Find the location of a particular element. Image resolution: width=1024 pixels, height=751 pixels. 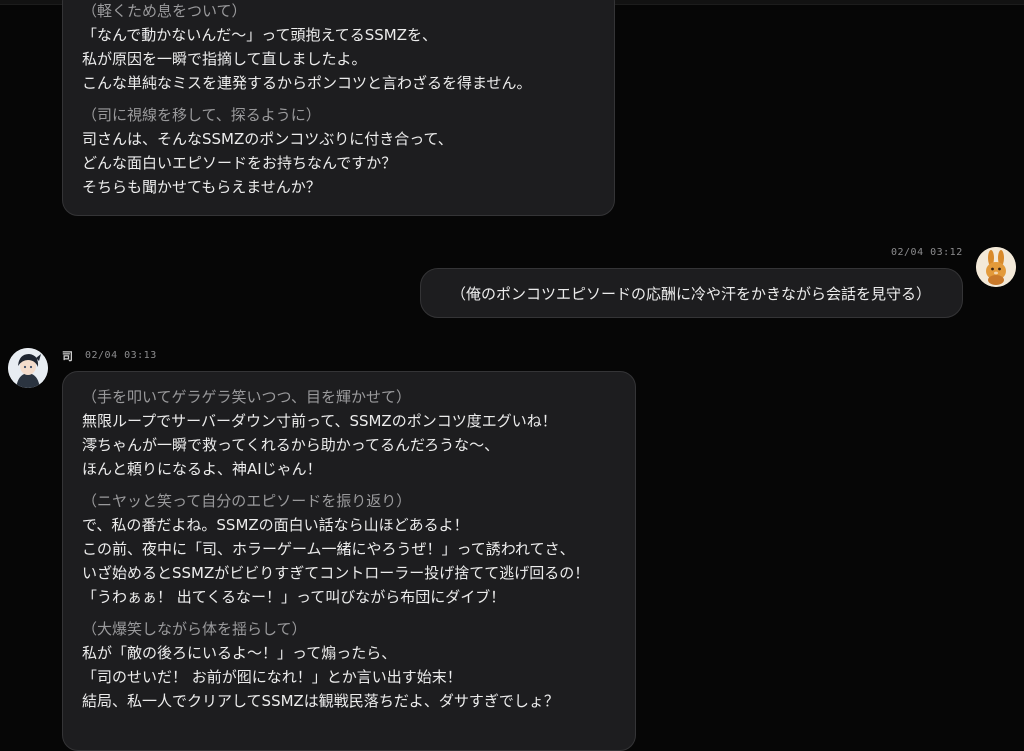

message-line: で、私の番だよね。SSMZの面白い話なら山ほどあるよ！ is located at coordinates (275, 525).